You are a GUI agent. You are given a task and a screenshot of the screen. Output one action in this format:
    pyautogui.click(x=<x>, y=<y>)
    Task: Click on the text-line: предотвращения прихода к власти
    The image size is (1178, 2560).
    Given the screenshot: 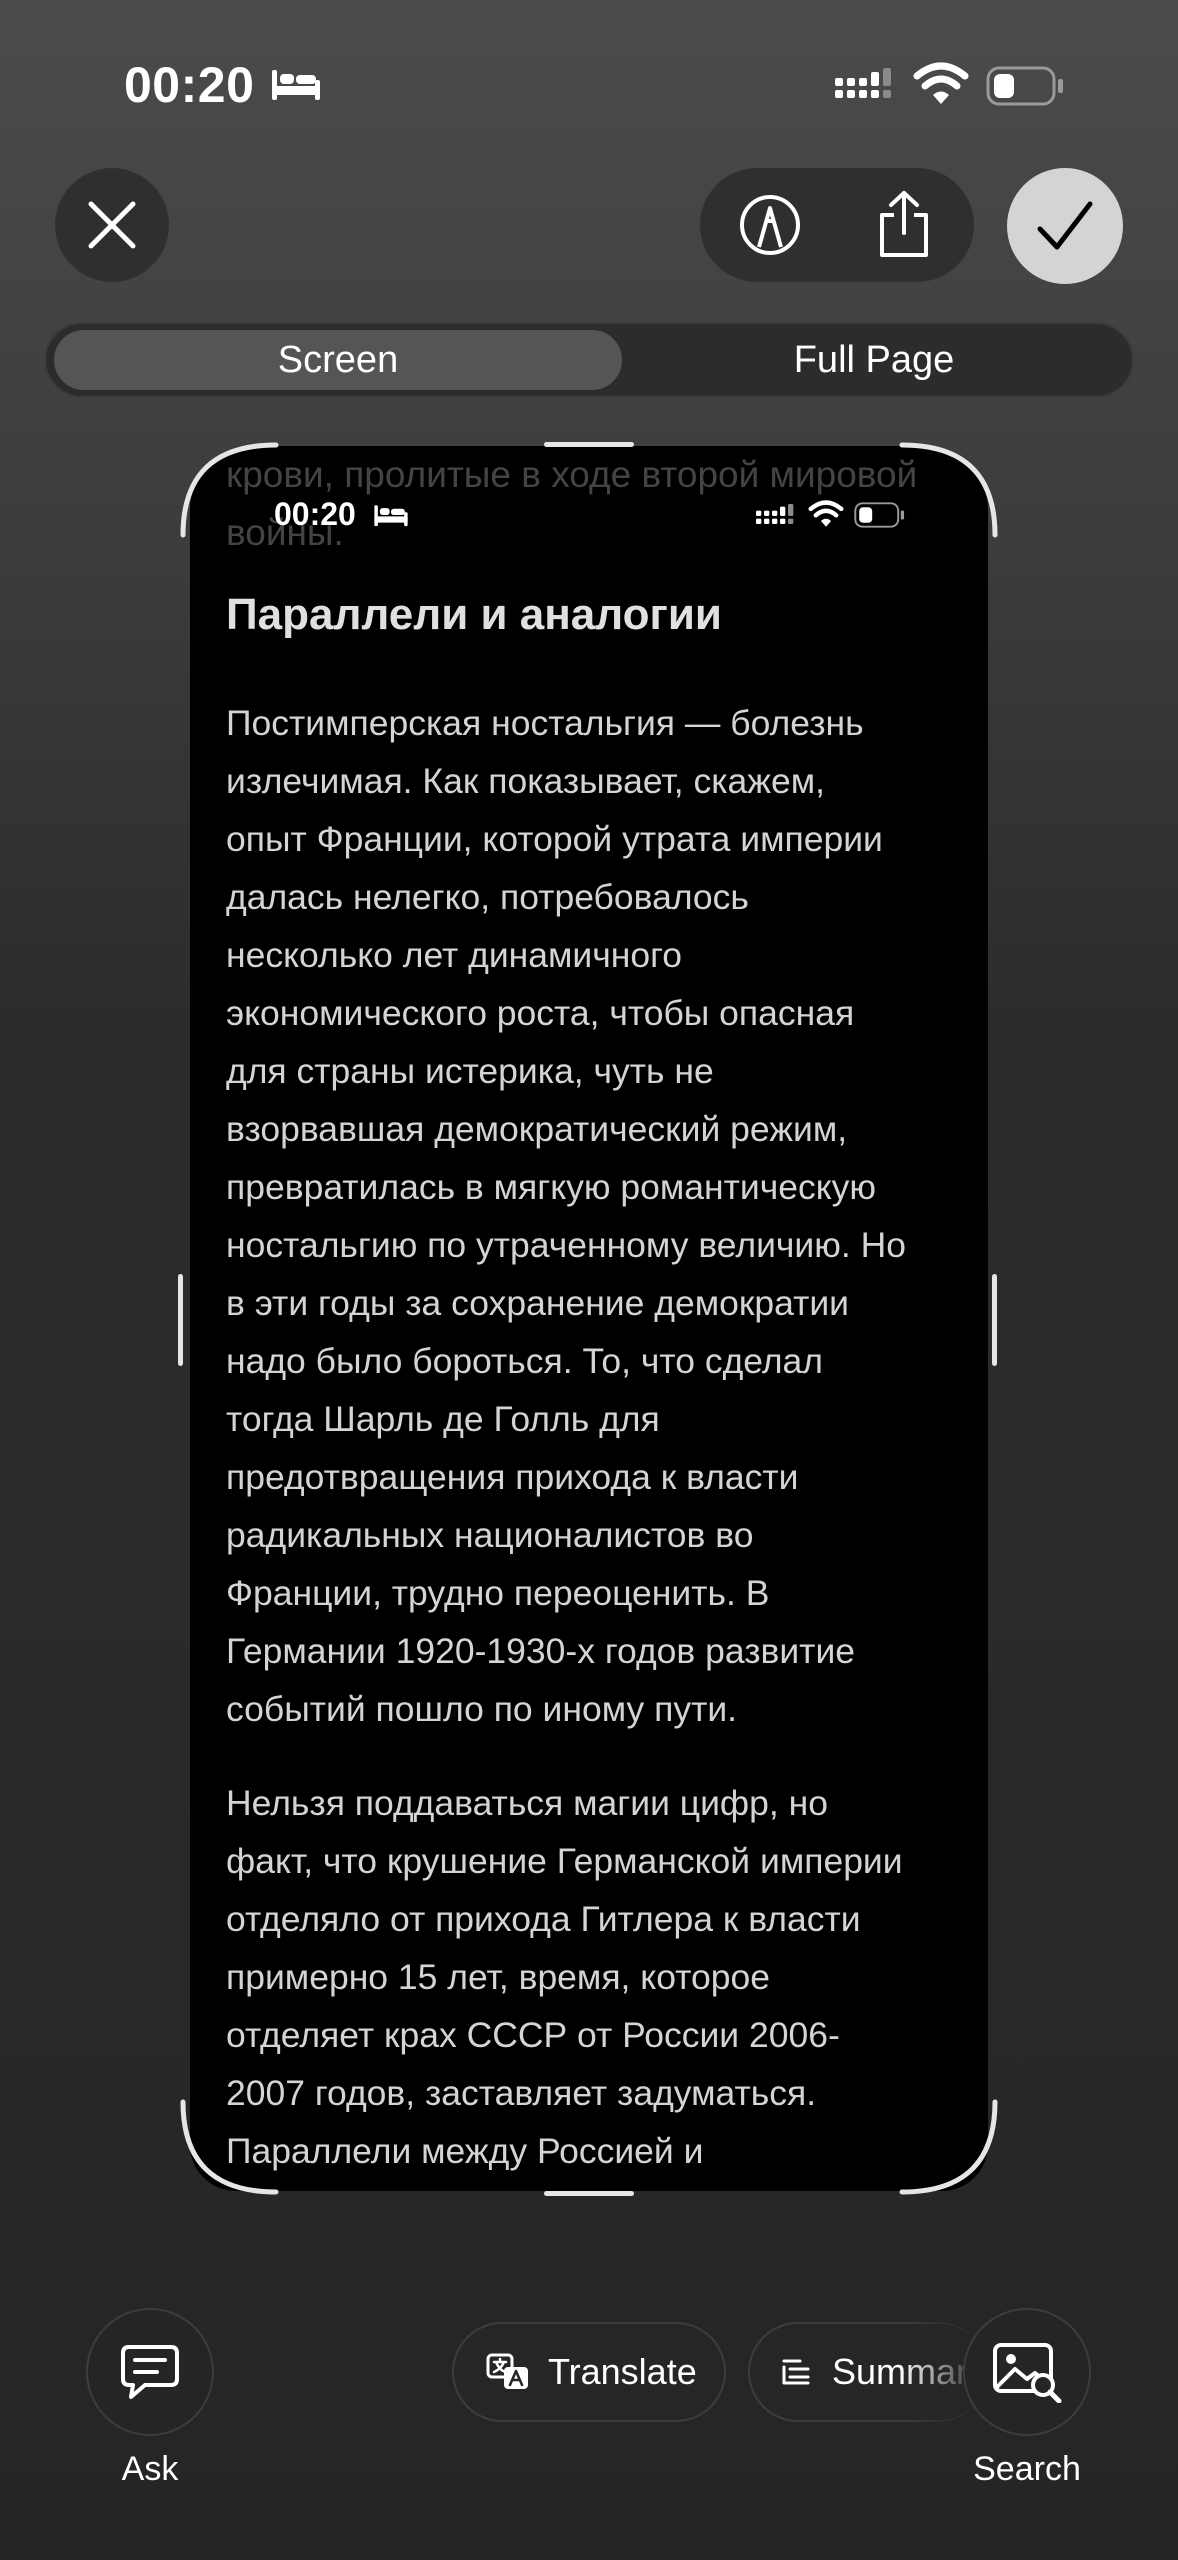 What is the action you would take?
    pyautogui.click(x=512, y=1477)
    